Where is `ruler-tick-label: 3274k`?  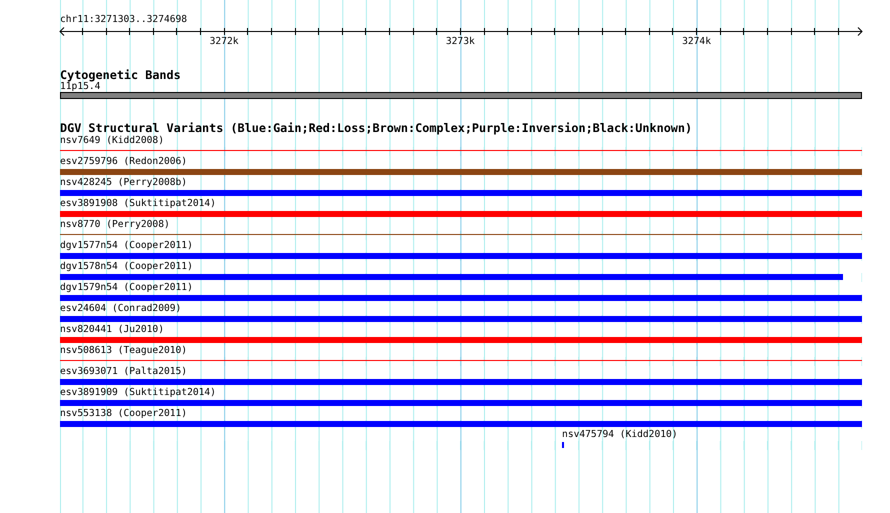 ruler-tick-label: 3274k is located at coordinates (696, 42).